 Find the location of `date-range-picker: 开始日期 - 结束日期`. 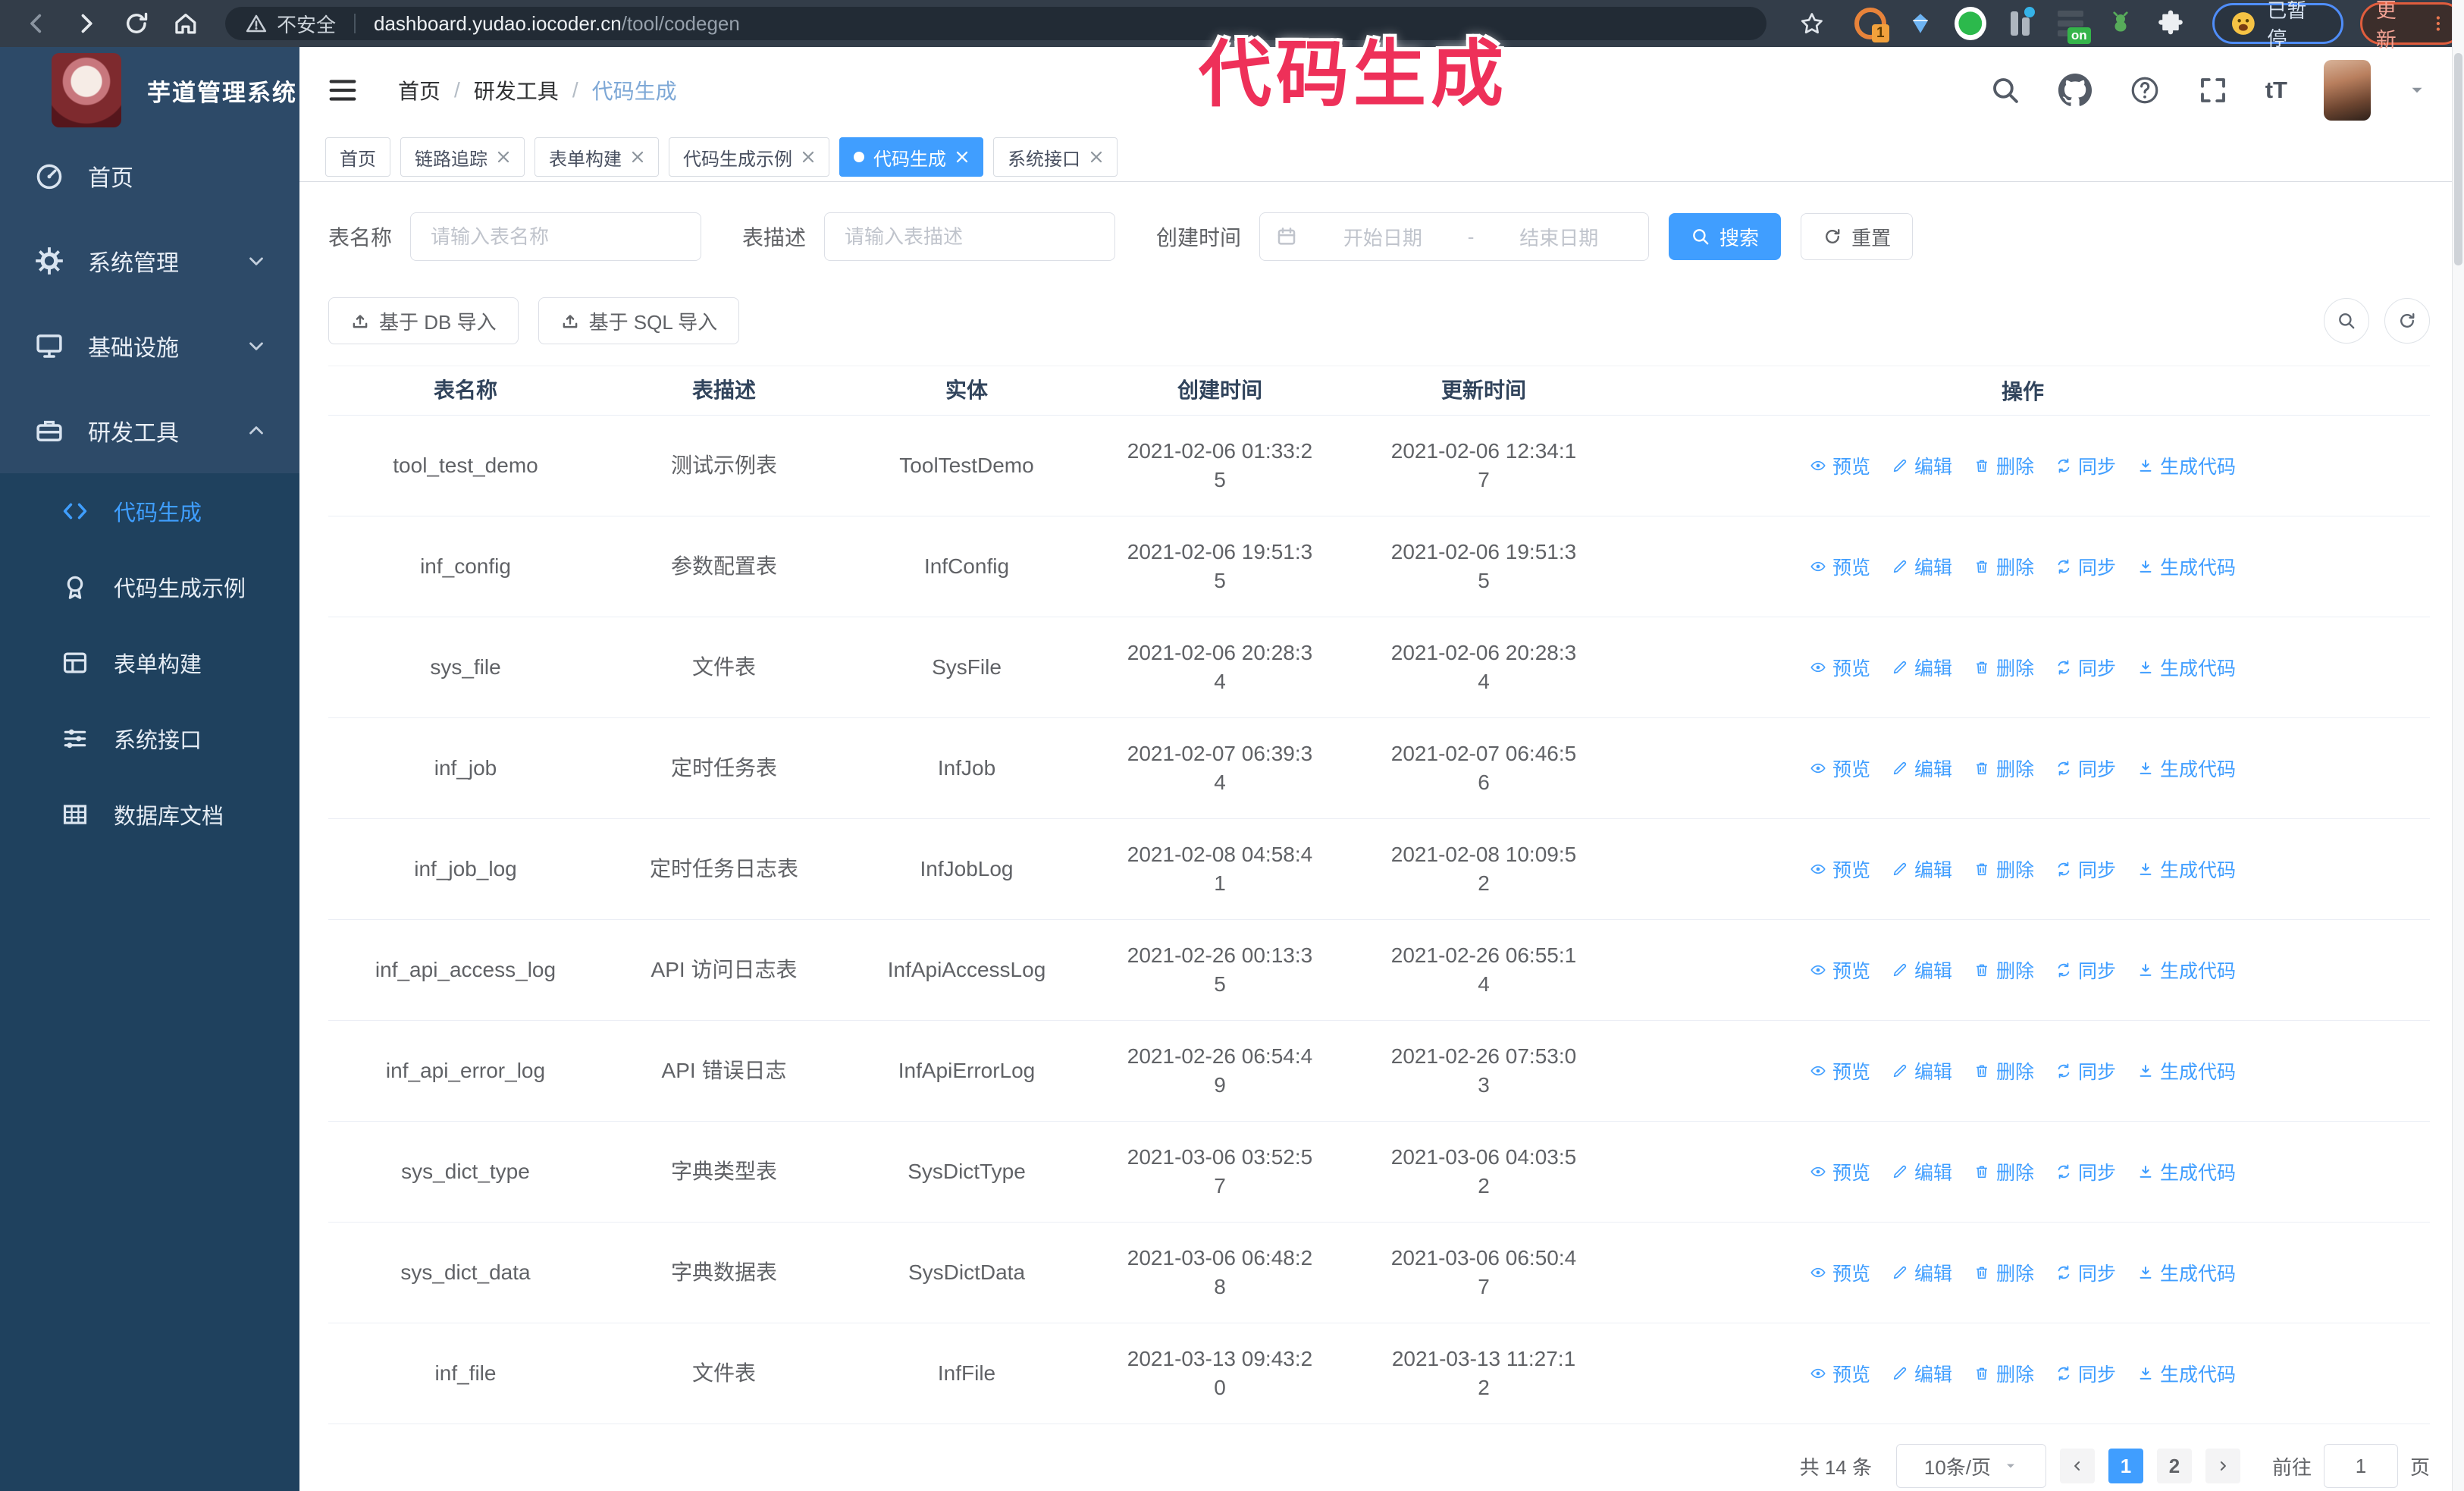

date-range-picker: 开始日期 - 结束日期 is located at coordinates (1454, 236).